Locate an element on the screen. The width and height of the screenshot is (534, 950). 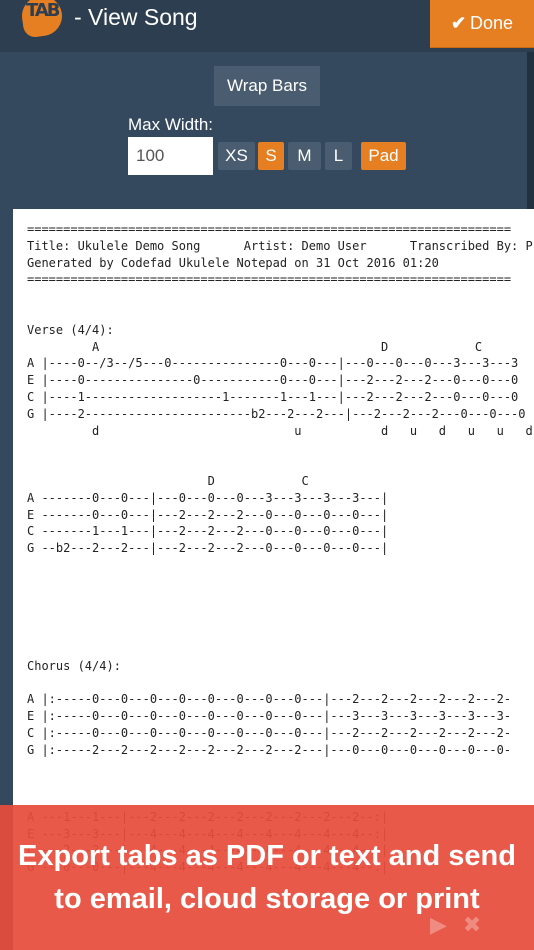
scrollbar is located at coordinates (530, 132).